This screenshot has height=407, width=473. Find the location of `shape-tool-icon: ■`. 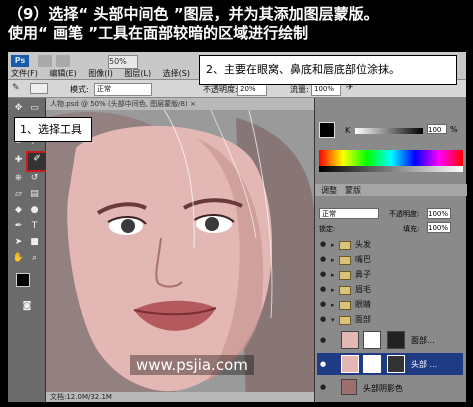

shape-tool-icon: ■ is located at coordinates (34, 242).